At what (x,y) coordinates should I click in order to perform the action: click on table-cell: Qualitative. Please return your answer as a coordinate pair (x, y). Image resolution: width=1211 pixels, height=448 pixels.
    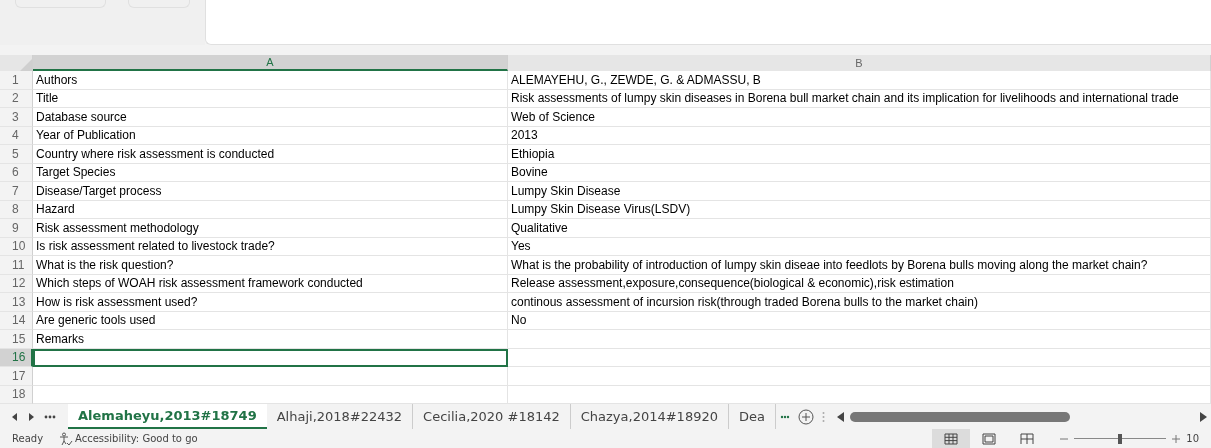
    Looking at the image, I should click on (859, 228).